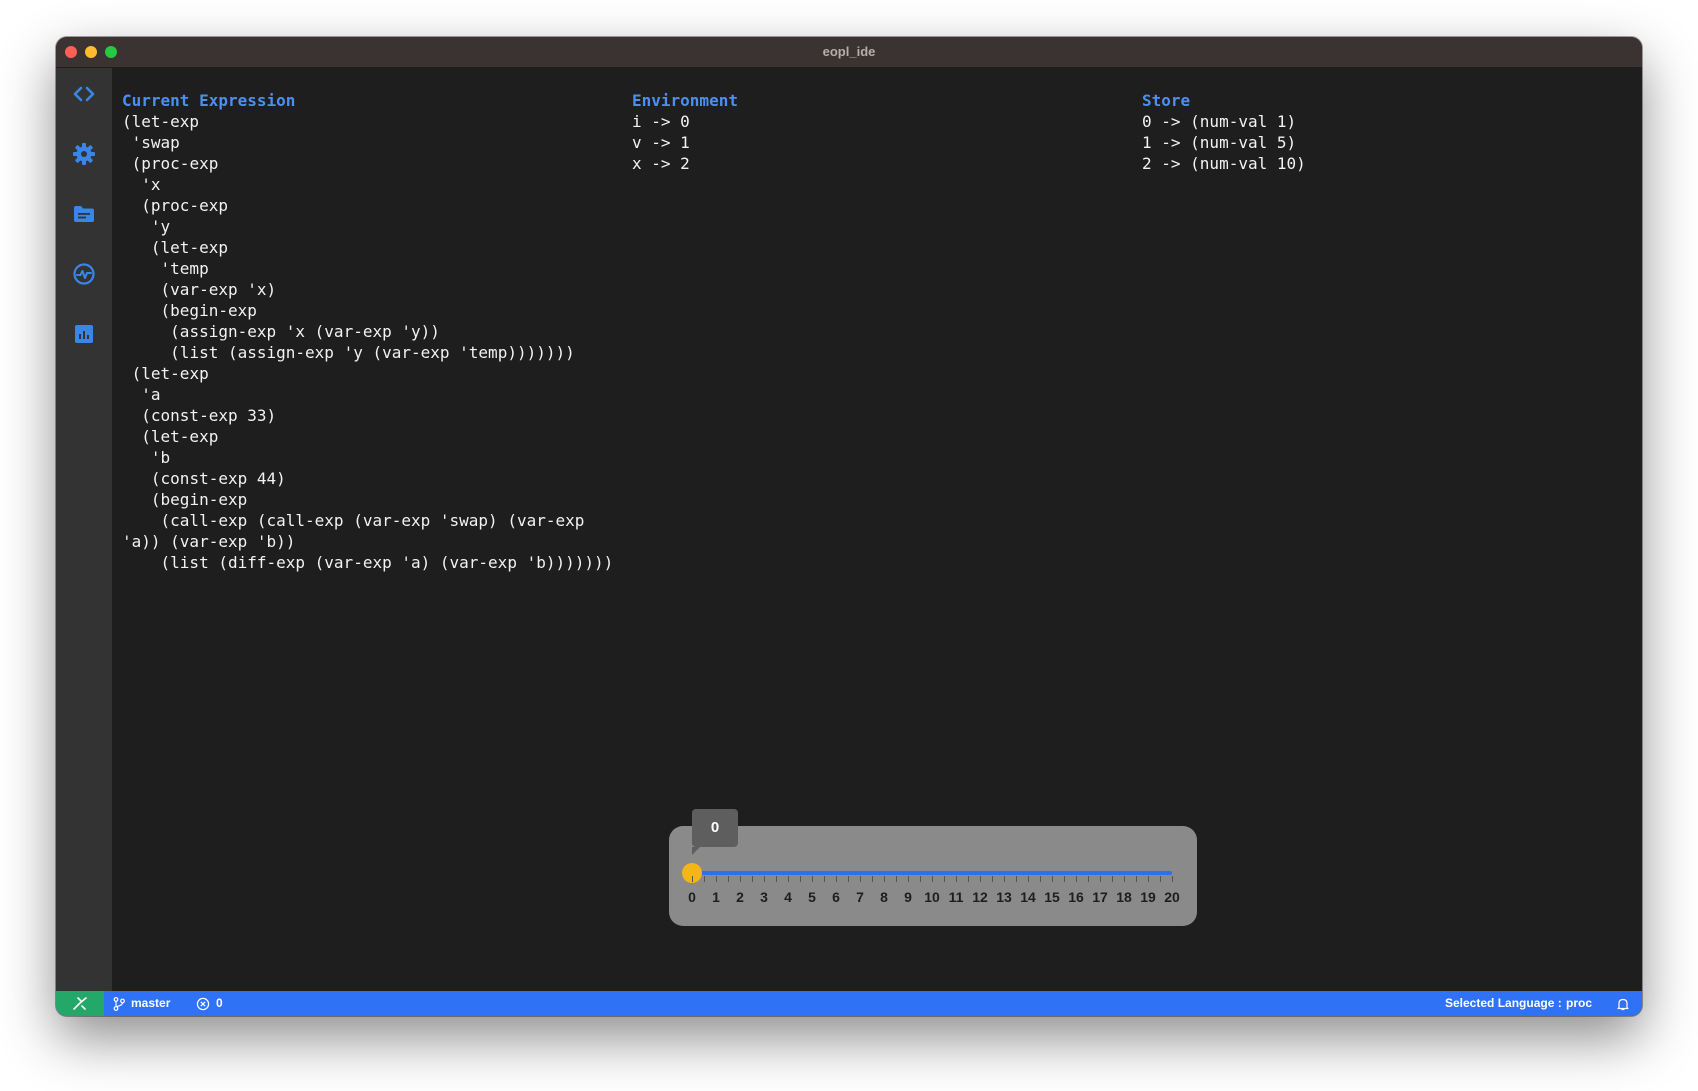  Describe the element at coordinates (1172, 897) in the screenshot. I see `slider-tick-label: 20` at that location.